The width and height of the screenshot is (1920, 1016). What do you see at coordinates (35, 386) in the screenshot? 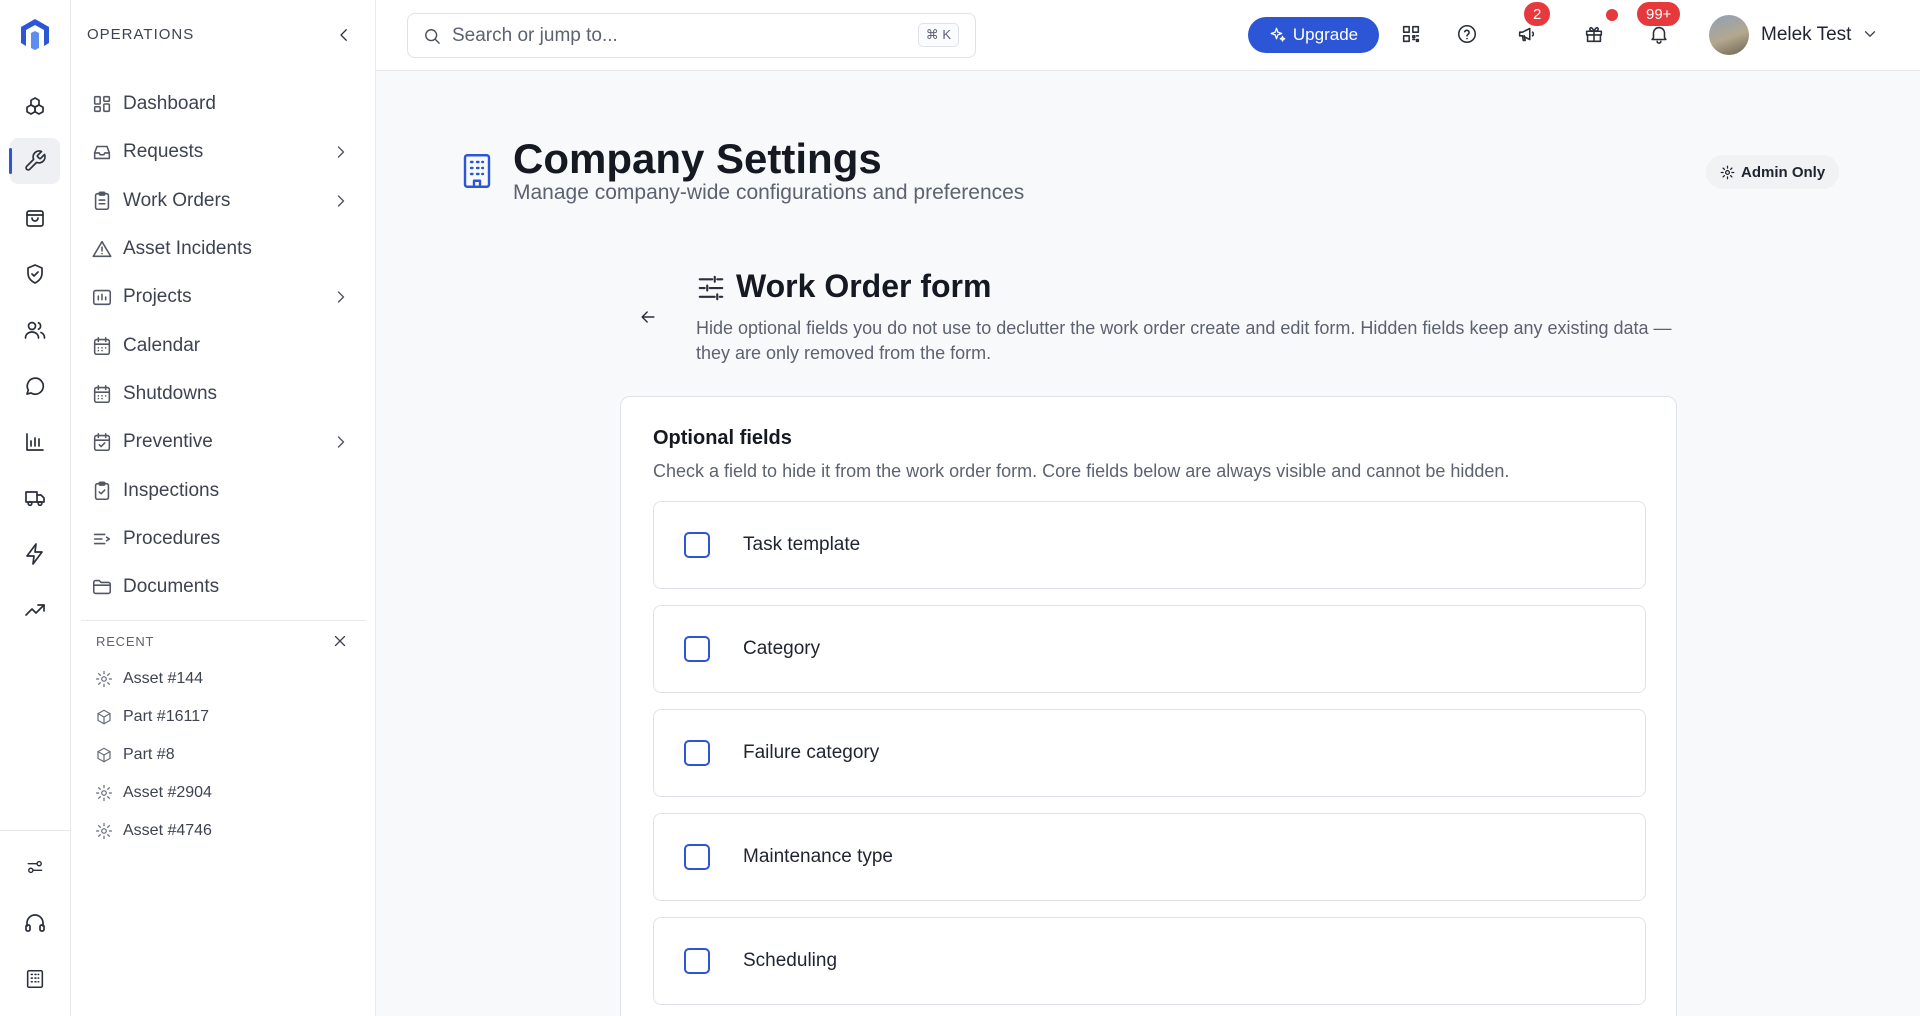
I see `rail-chat-icon` at bounding box center [35, 386].